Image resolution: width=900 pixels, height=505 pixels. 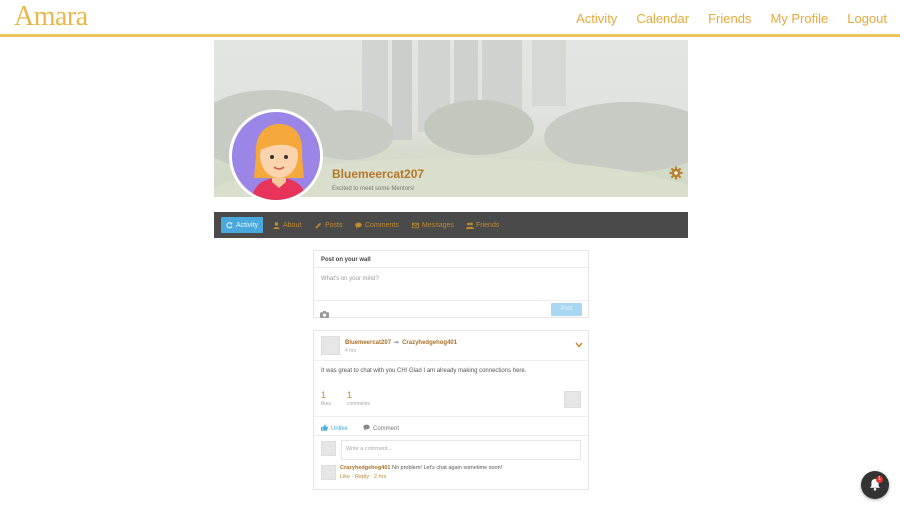 I want to click on likes-label: likes, so click(x=326, y=404).